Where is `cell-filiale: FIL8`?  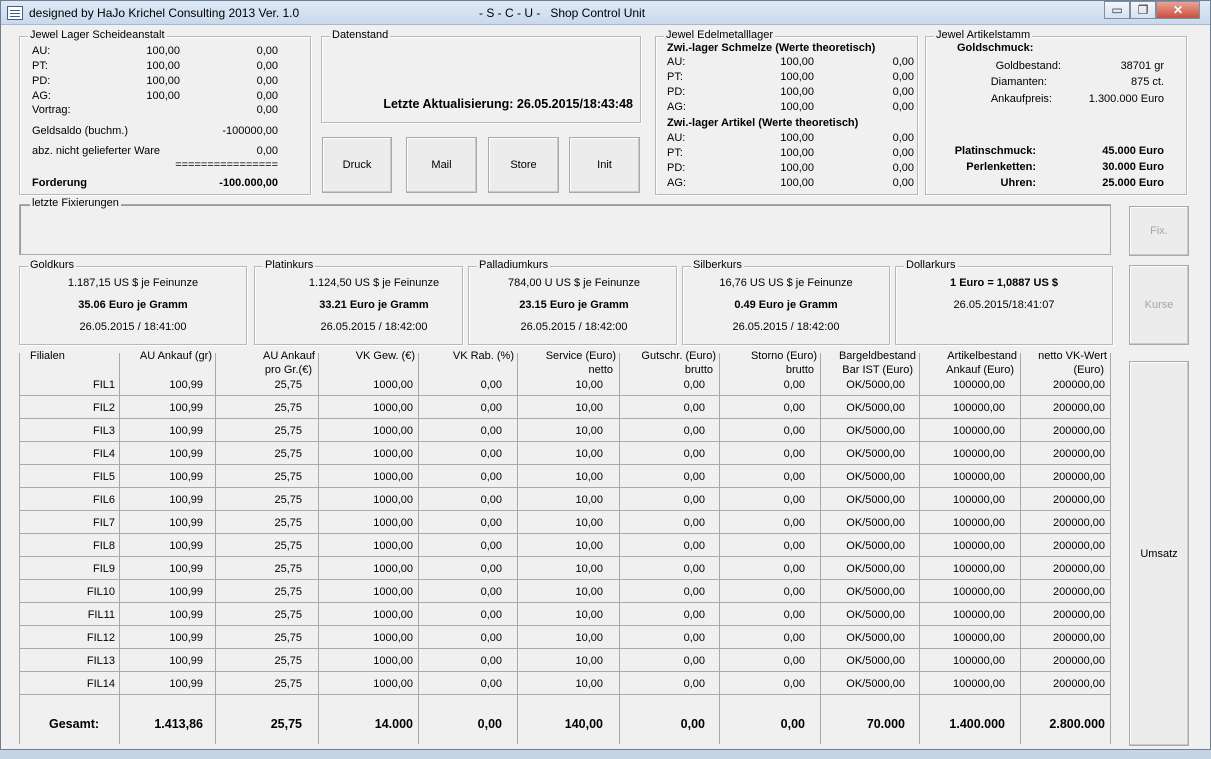 cell-filiale: FIL8 is located at coordinates (104, 546).